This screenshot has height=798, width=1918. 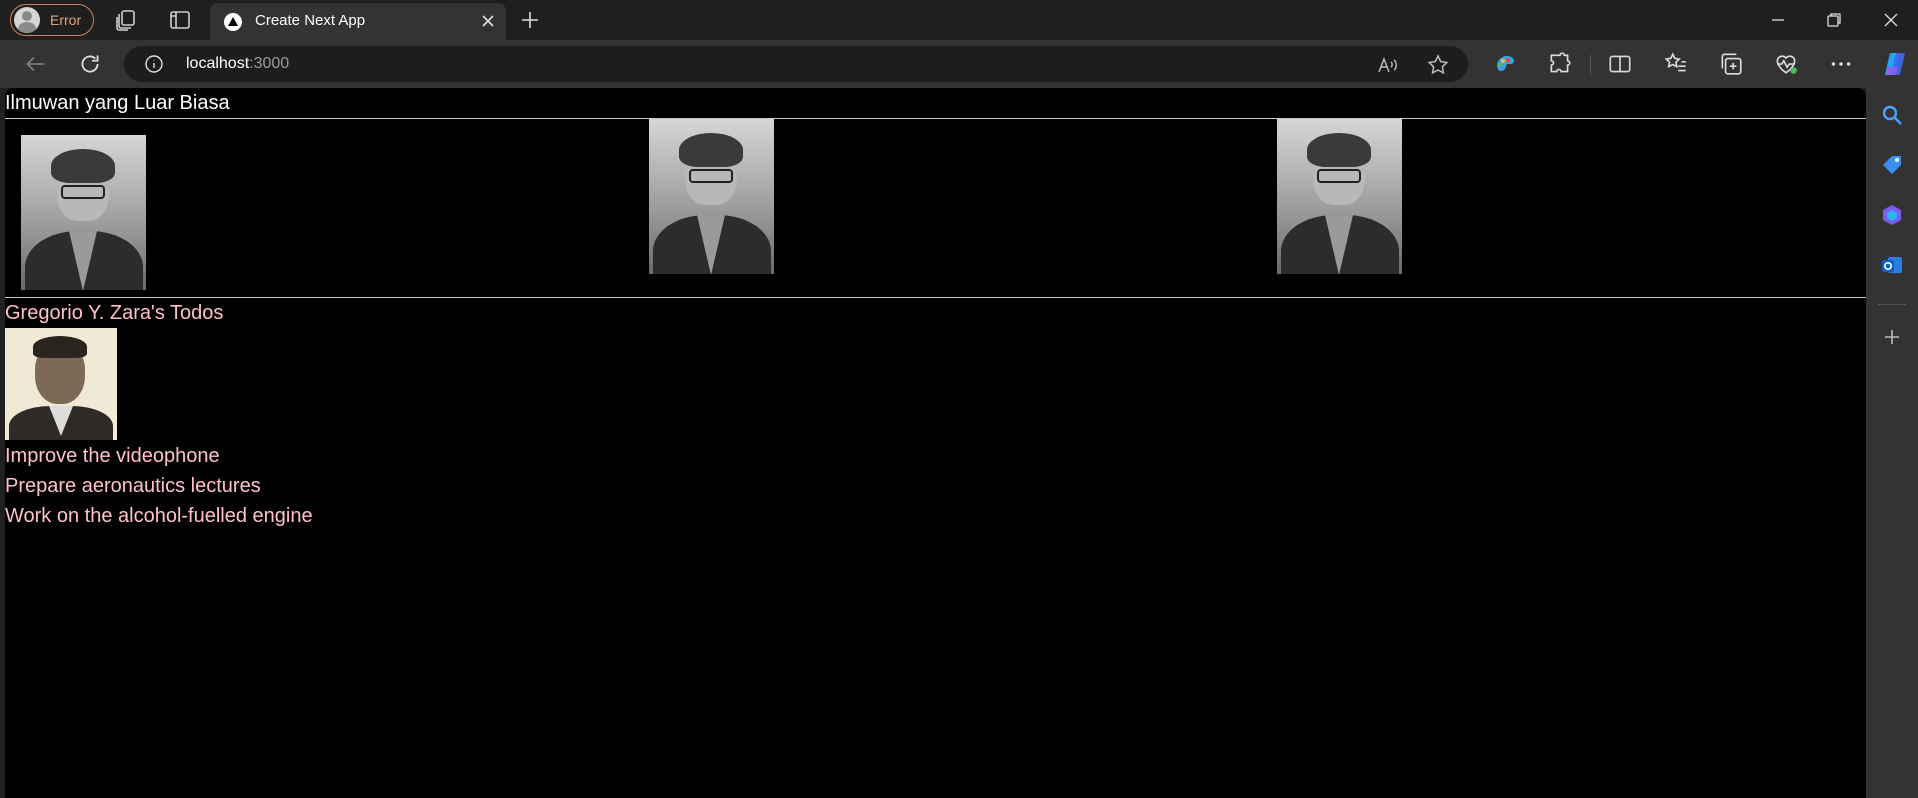 I want to click on profile-status-label: Error, so click(x=66, y=20).